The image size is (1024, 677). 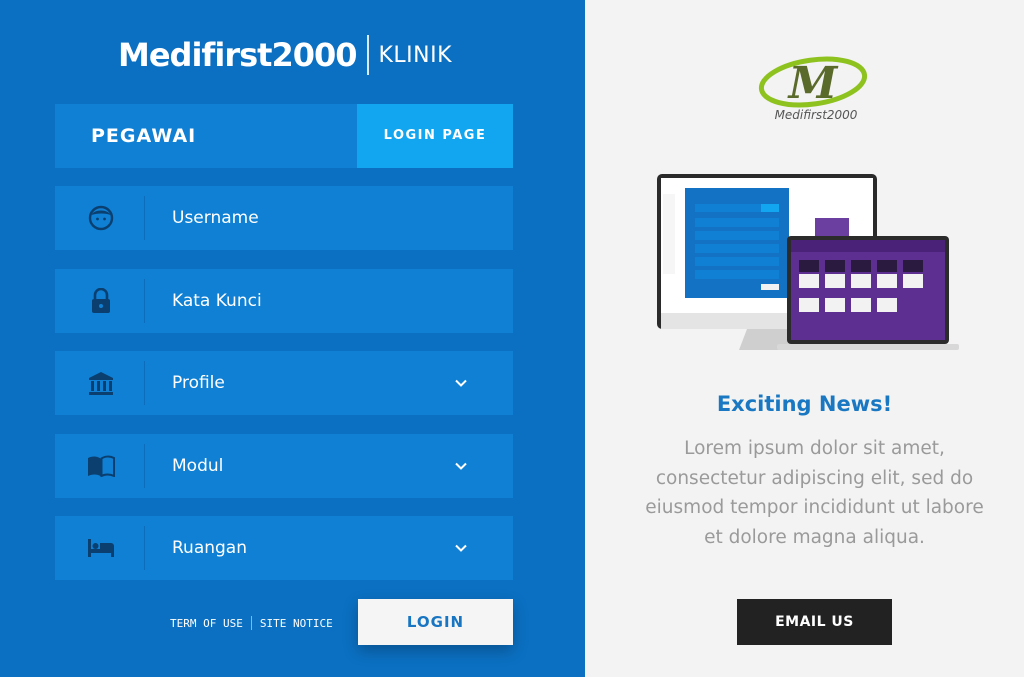 I want to click on footer-divider, so click(x=251, y=623).